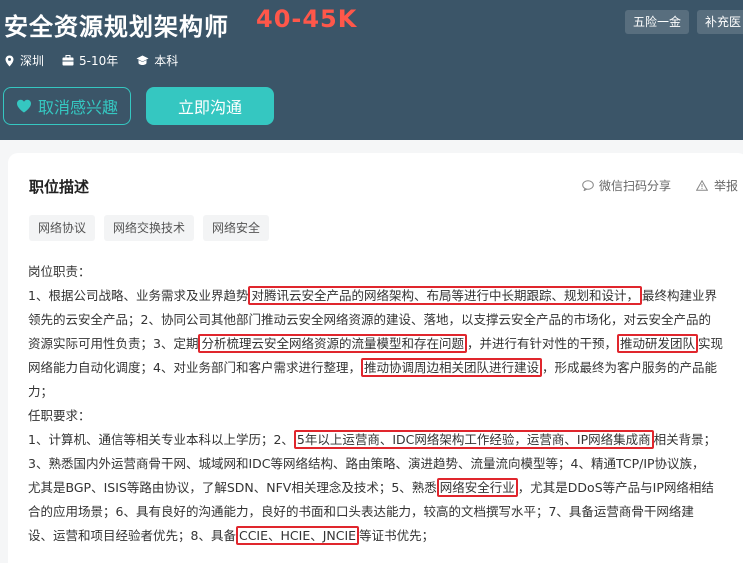 Image resolution: width=743 pixels, height=563 pixels. I want to click on skill-tags: 网络协议 网络交换技术 网络安全, so click(149, 228).